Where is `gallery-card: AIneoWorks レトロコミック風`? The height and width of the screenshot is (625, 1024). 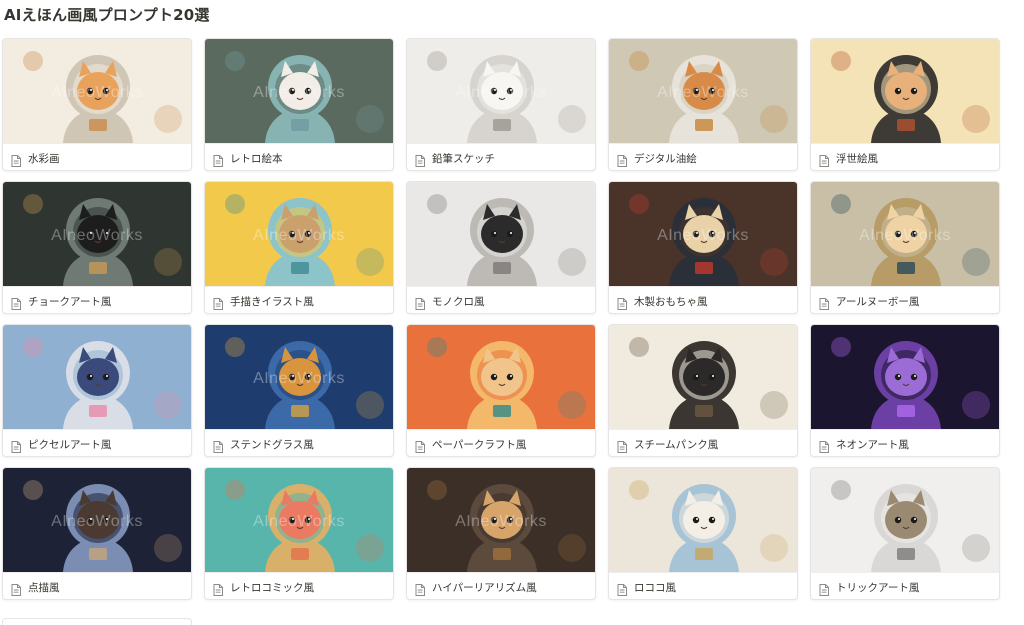
gallery-card: AIneoWorks レトロコミック風 is located at coordinates (299, 533).